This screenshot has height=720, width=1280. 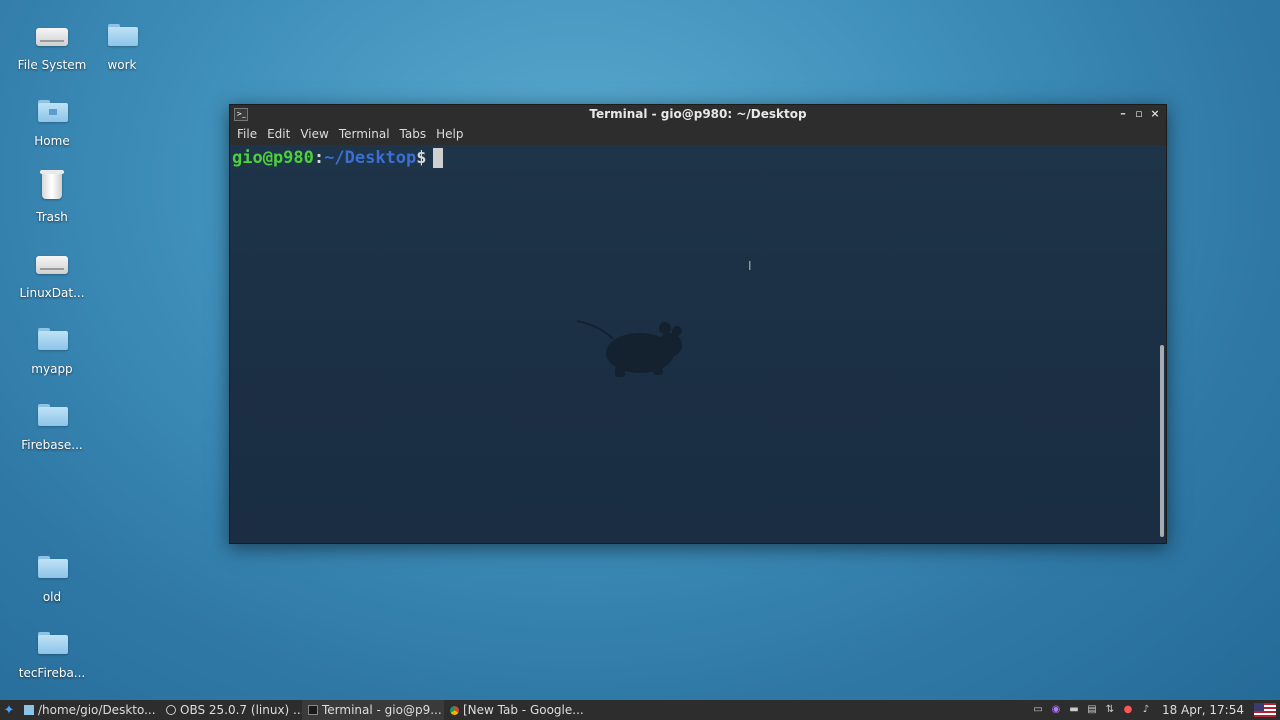 What do you see at coordinates (1146, 710) in the screenshot?
I see `volume-icon: ♪` at bounding box center [1146, 710].